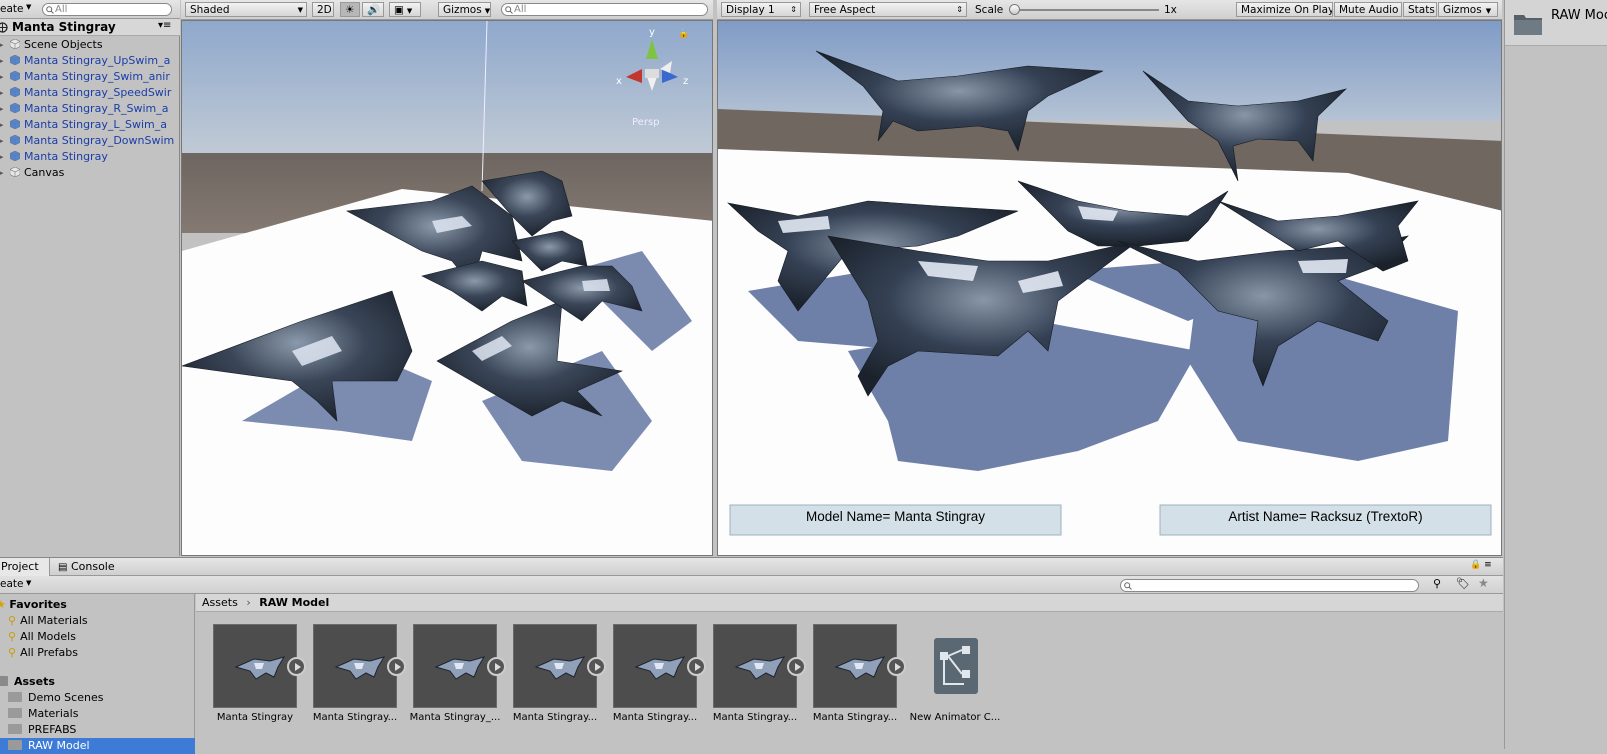 The width and height of the screenshot is (1607, 754). Describe the element at coordinates (294, 602) in the screenshot. I see `breadcrumb-current: RAW Model` at that location.